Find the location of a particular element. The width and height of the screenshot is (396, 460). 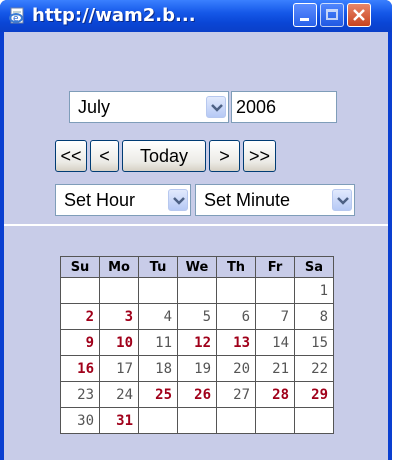

day-header: Sa is located at coordinates (314, 267).